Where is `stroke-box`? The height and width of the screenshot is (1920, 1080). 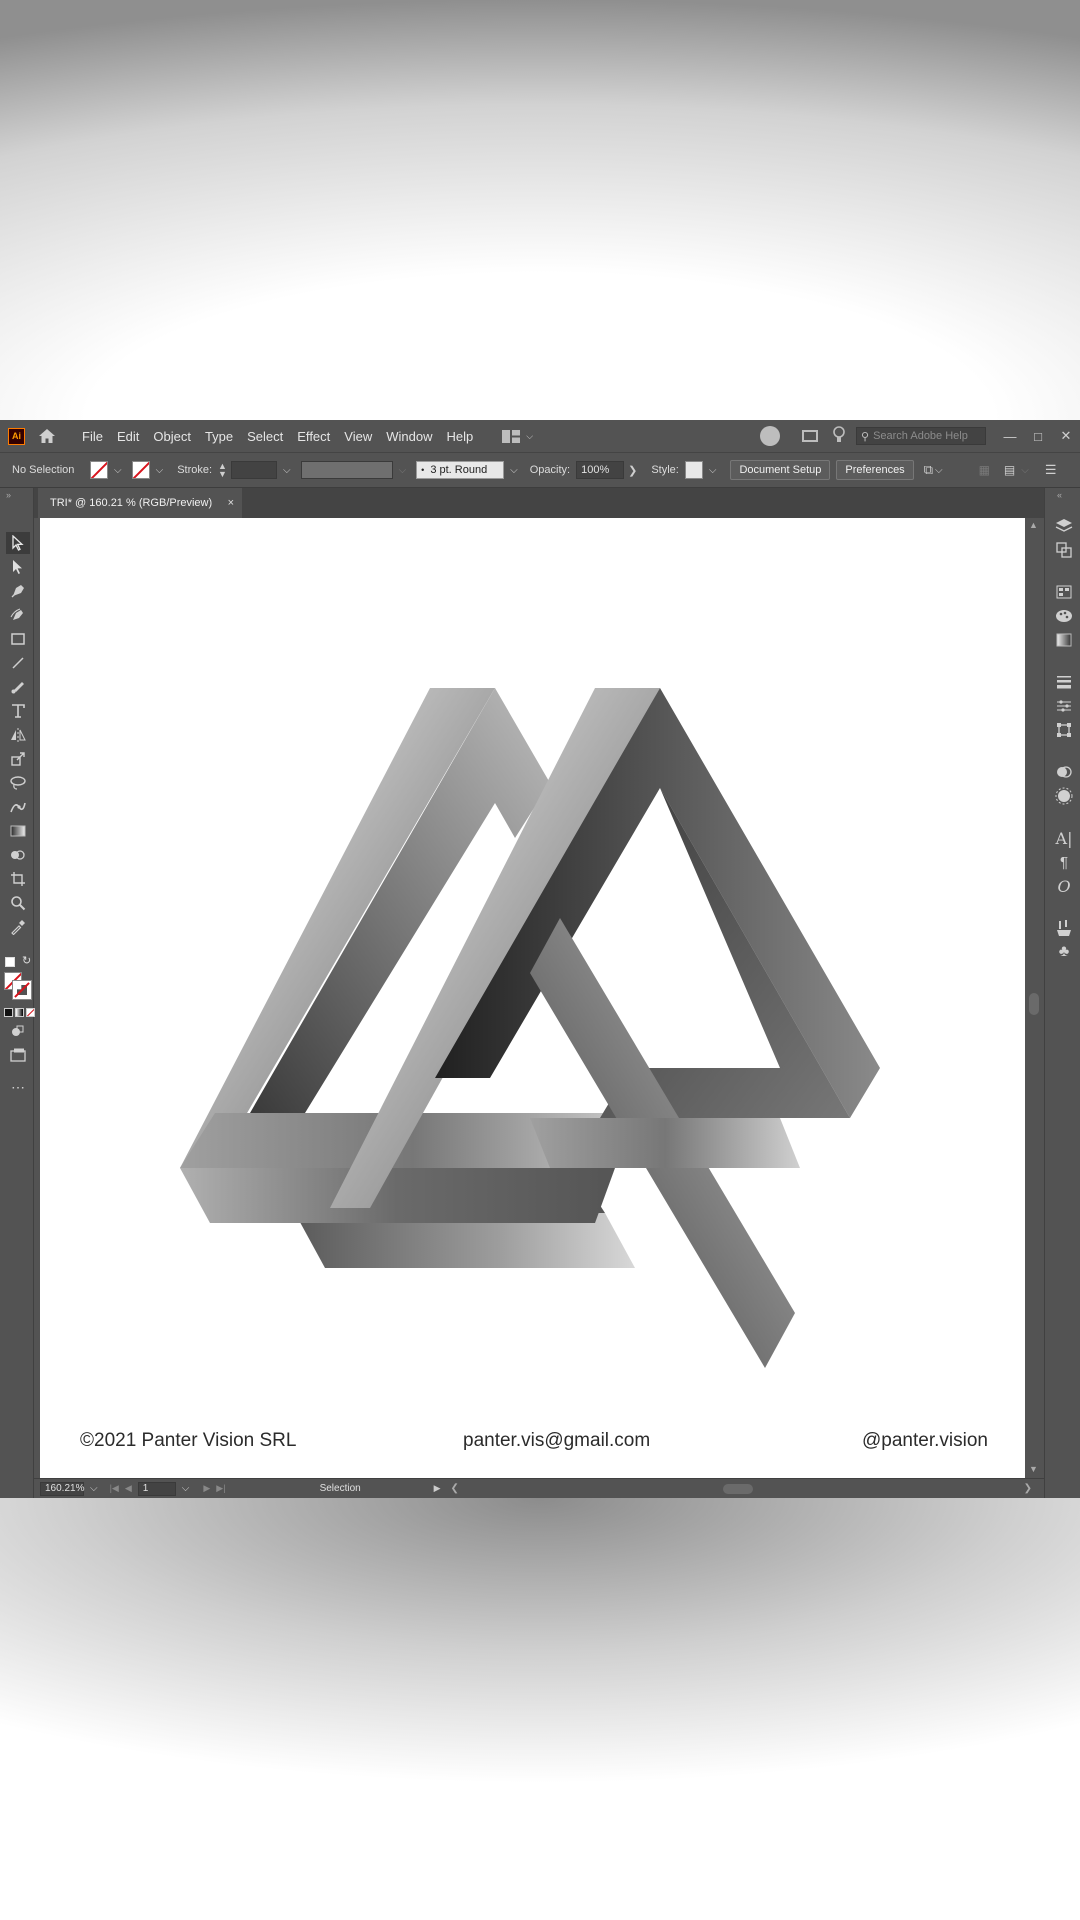 stroke-box is located at coordinates (22, 990).